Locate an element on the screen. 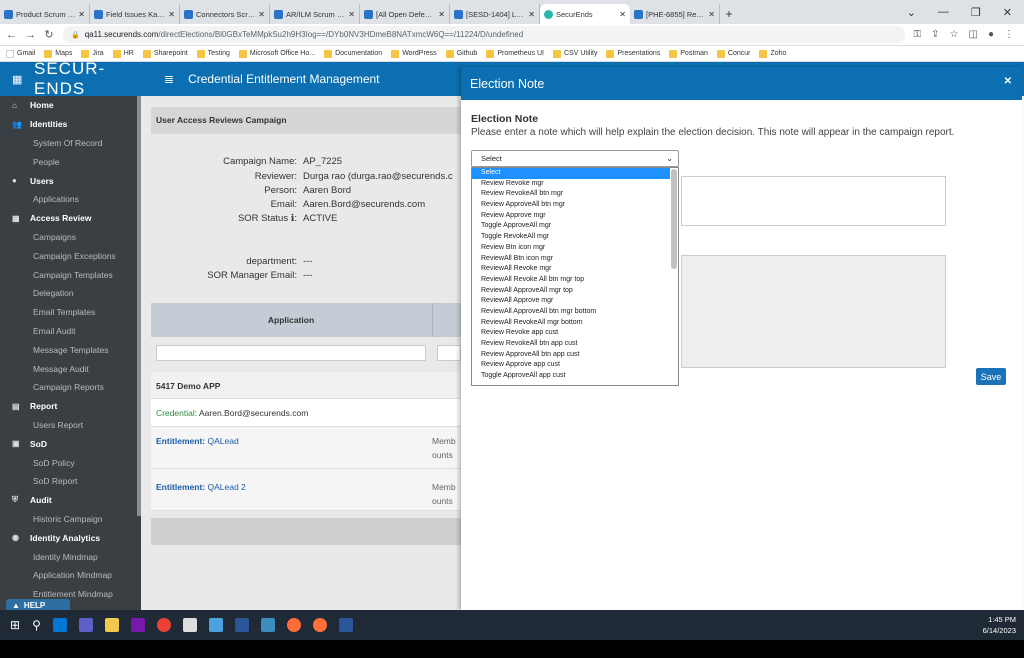  sidebar-item-email-audit: Email Audit is located at coordinates (70, 331).